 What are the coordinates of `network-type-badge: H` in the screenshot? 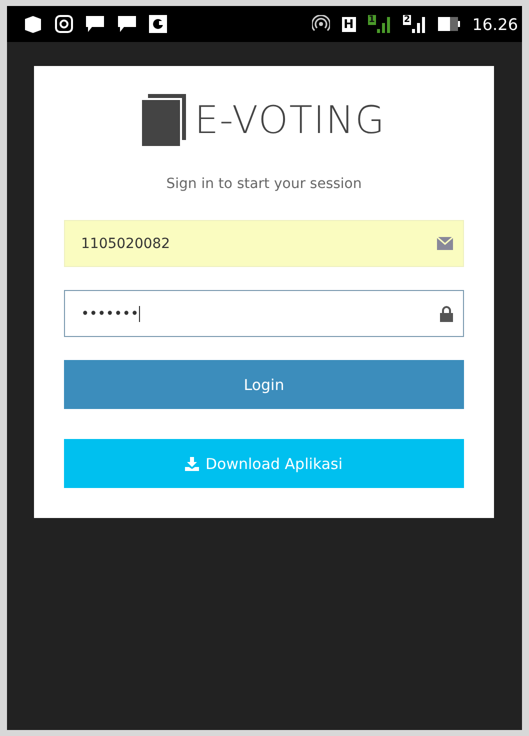 It's located at (349, 24).